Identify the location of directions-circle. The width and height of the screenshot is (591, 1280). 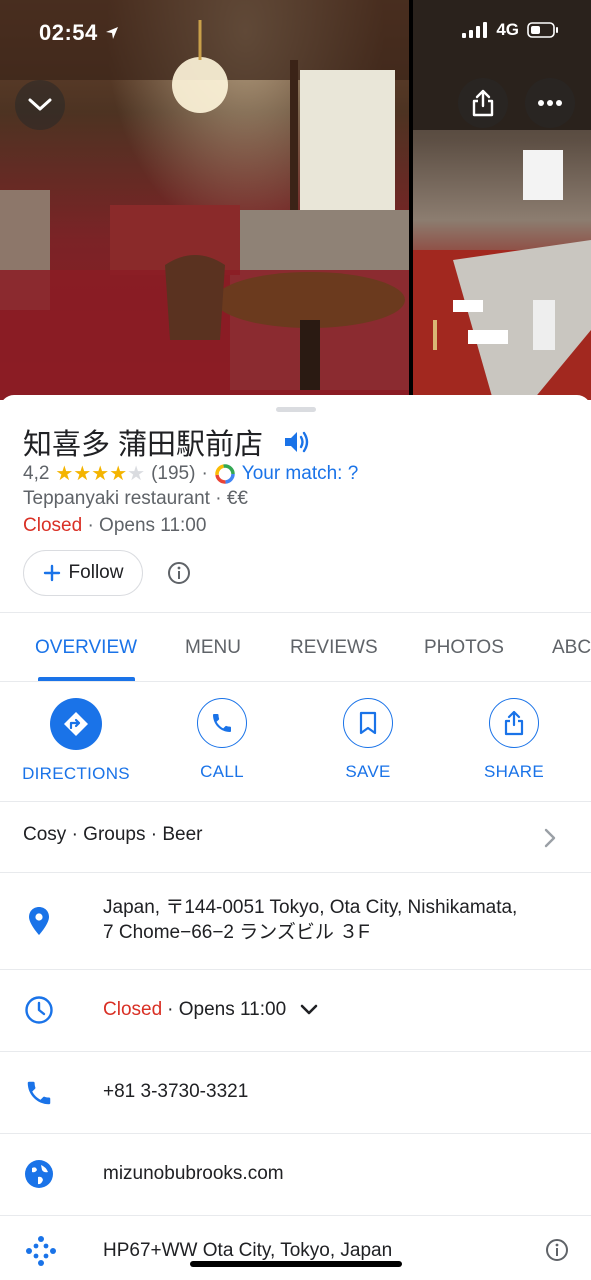
(76, 724).